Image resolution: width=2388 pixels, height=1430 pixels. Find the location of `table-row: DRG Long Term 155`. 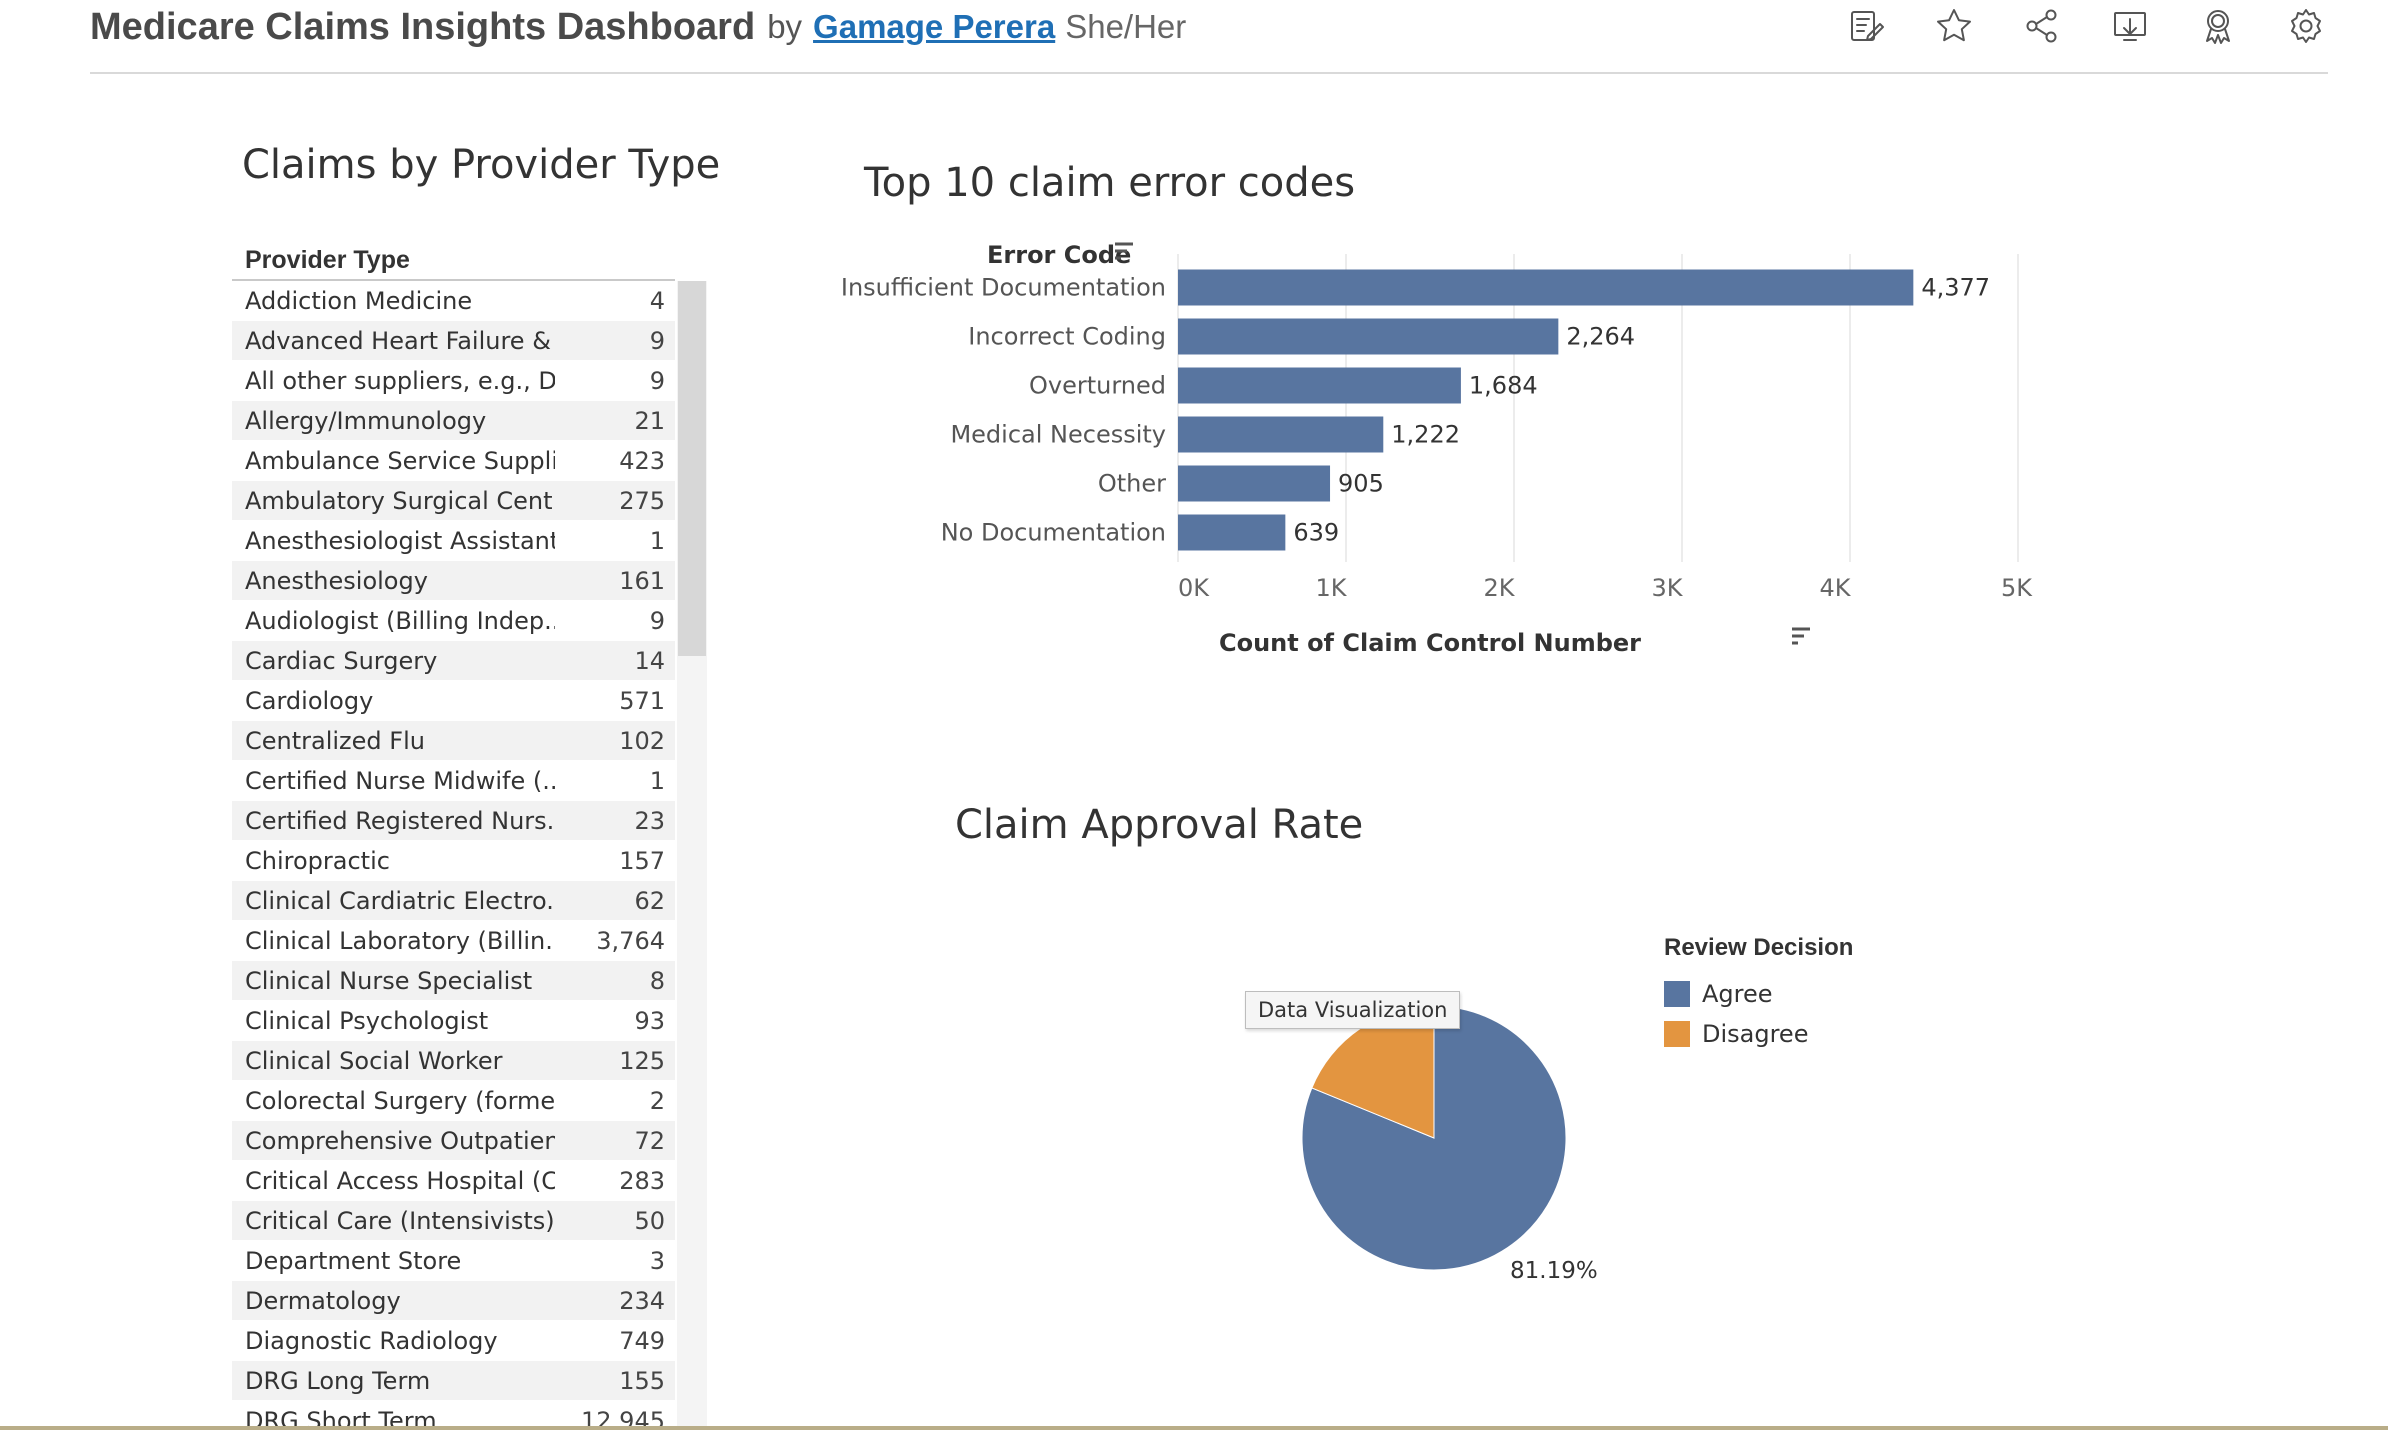

table-row: DRG Long Term 155 is located at coordinates (453, 1381).